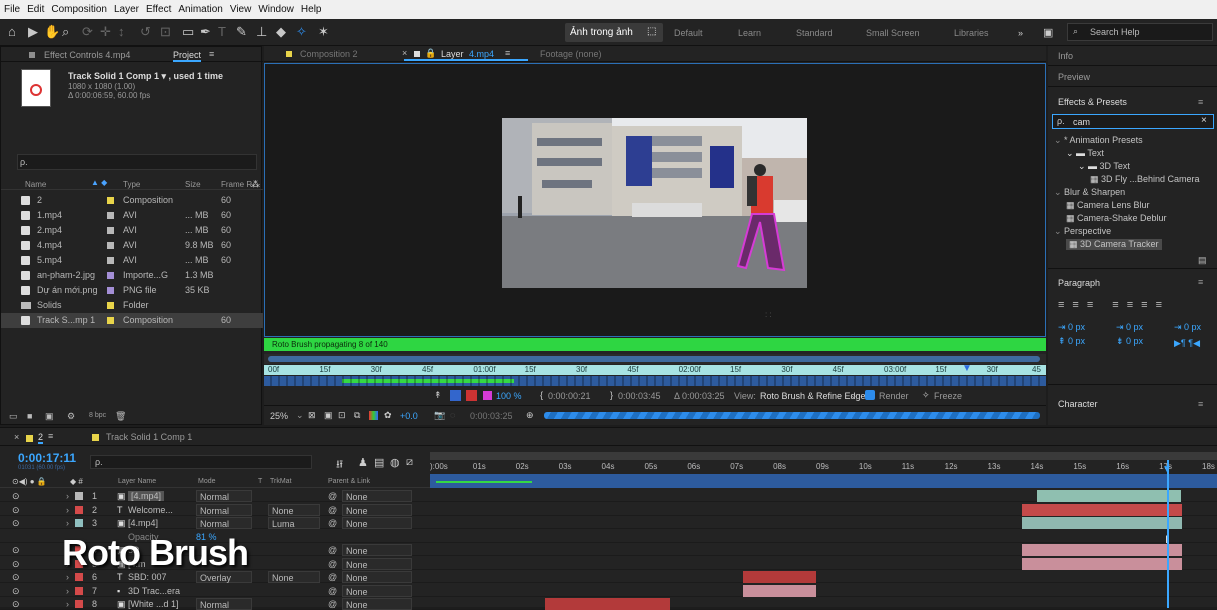 Image resolution: width=1217 pixels, height=610 pixels. What do you see at coordinates (29, 416) in the screenshot?
I see `new-folder-icon: ■` at bounding box center [29, 416].